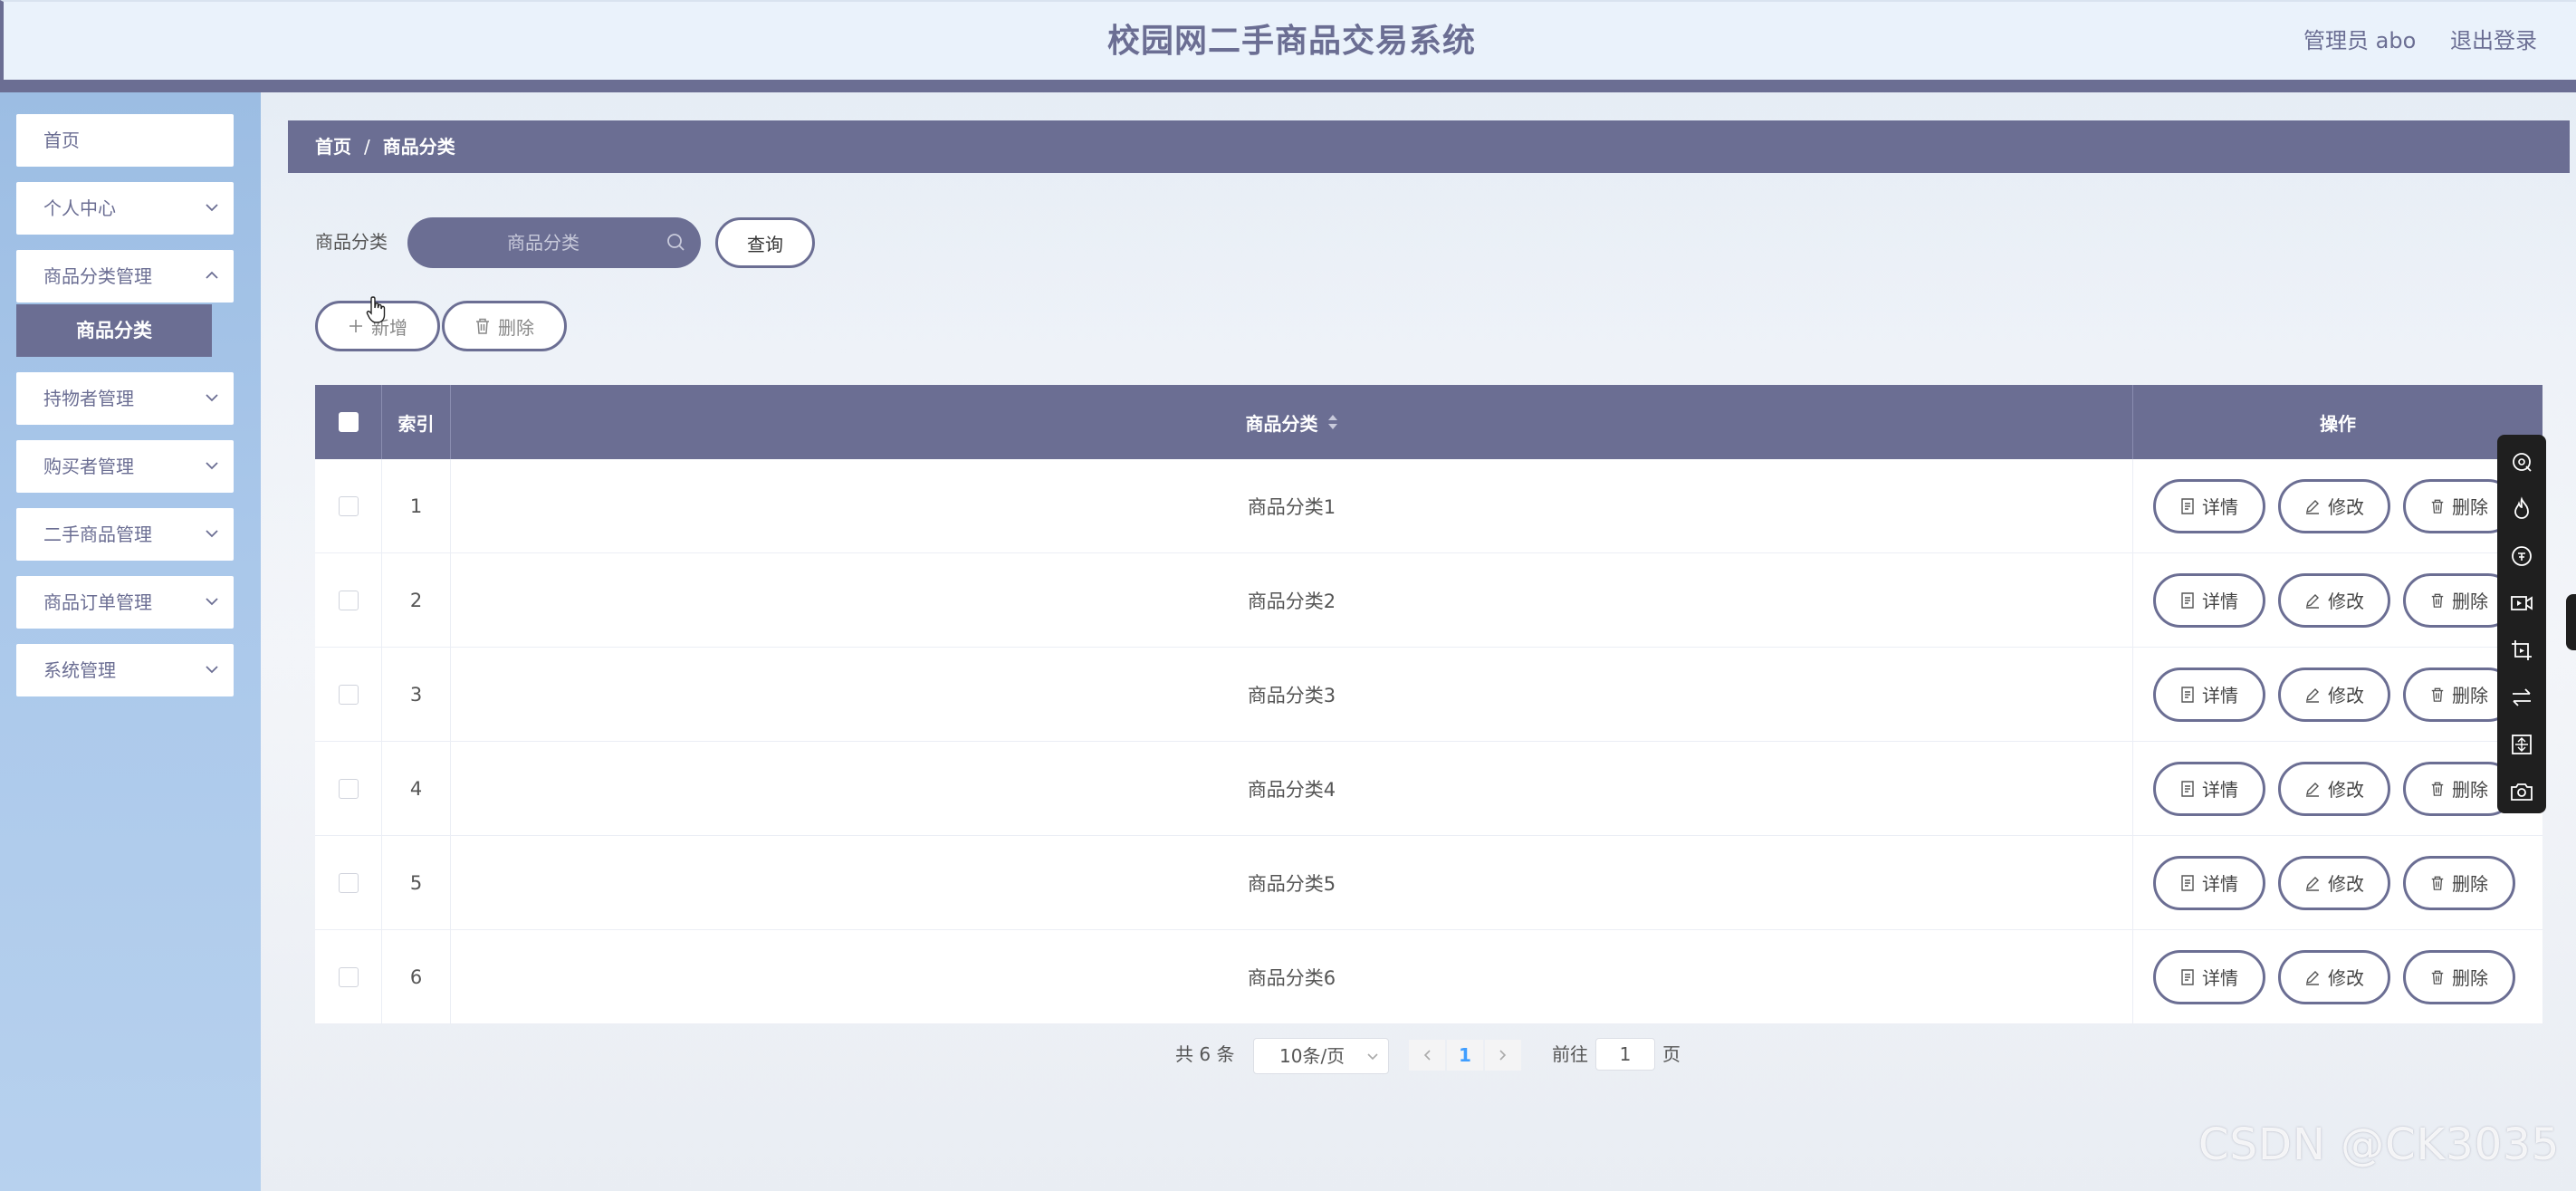 The image size is (2576, 1191). What do you see at coordinates (765, 243) in the screenshot?
I see `query-button: 查询` at bounding box center [765, 243].